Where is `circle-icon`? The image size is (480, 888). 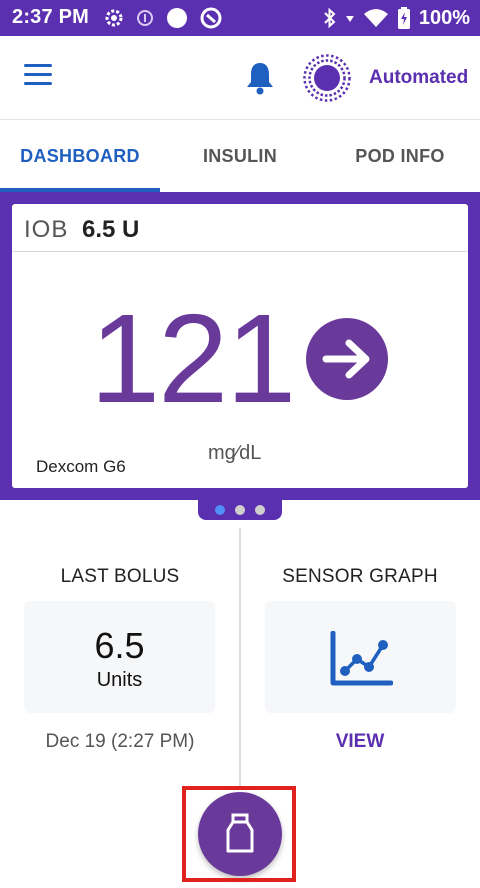 circle-icon is located at coordinates (177, 18).